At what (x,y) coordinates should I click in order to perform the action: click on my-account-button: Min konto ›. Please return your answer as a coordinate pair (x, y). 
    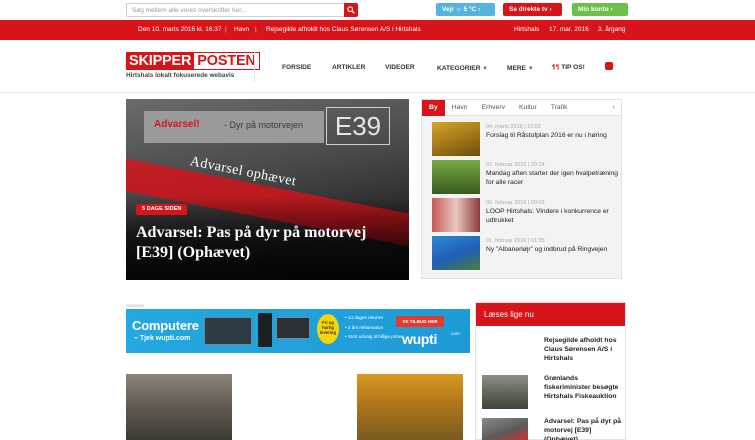
    Looking at the image, I should click on (600, 9).